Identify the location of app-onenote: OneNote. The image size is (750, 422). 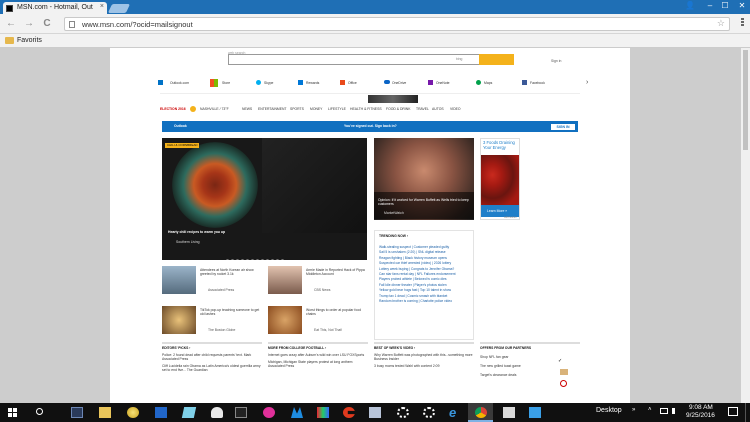
(443, 83).